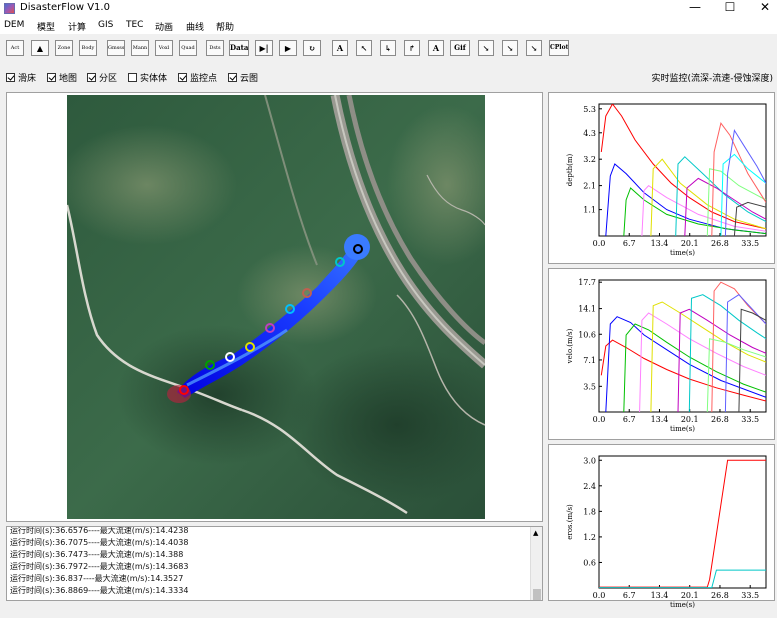  I want to click on y-tick-label: 3.5, so click(589, 386).